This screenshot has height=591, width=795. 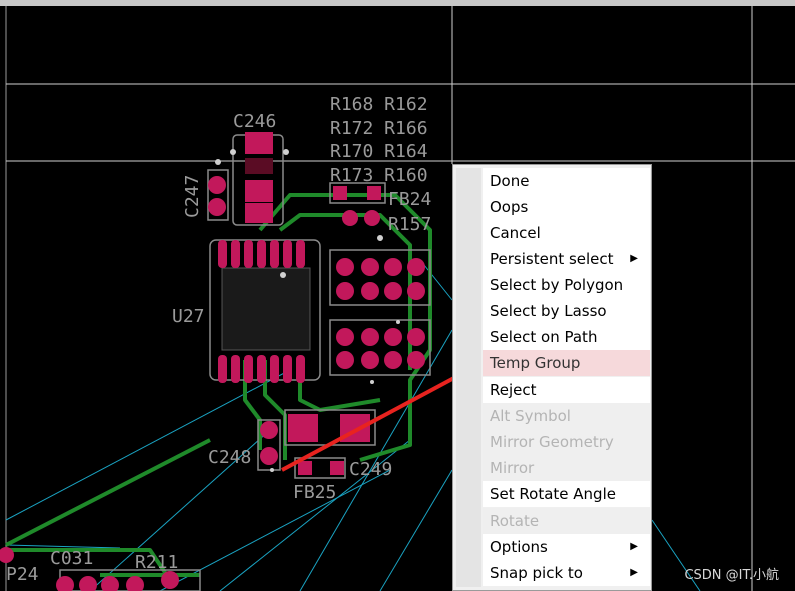 I want to click on label-c247: C247, so click(x=192, y=196).